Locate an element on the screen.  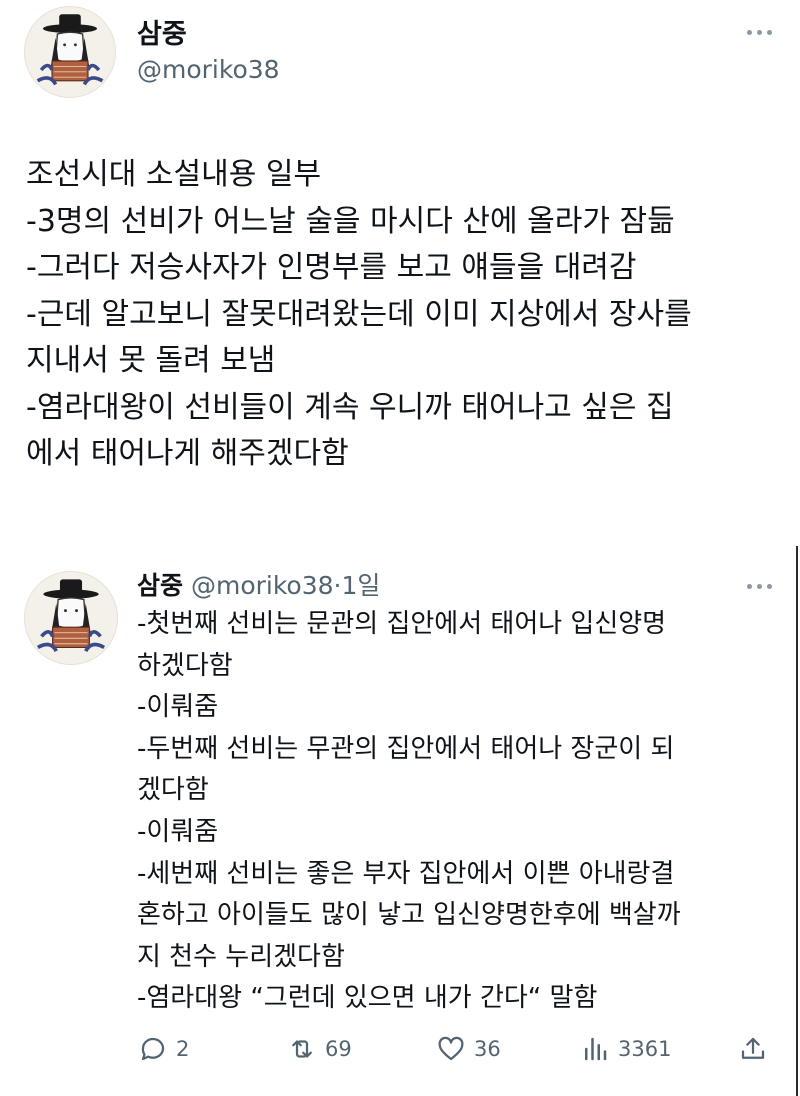
post-line: 지 천수 누리겠다함 is located at coordinates (241, 956).